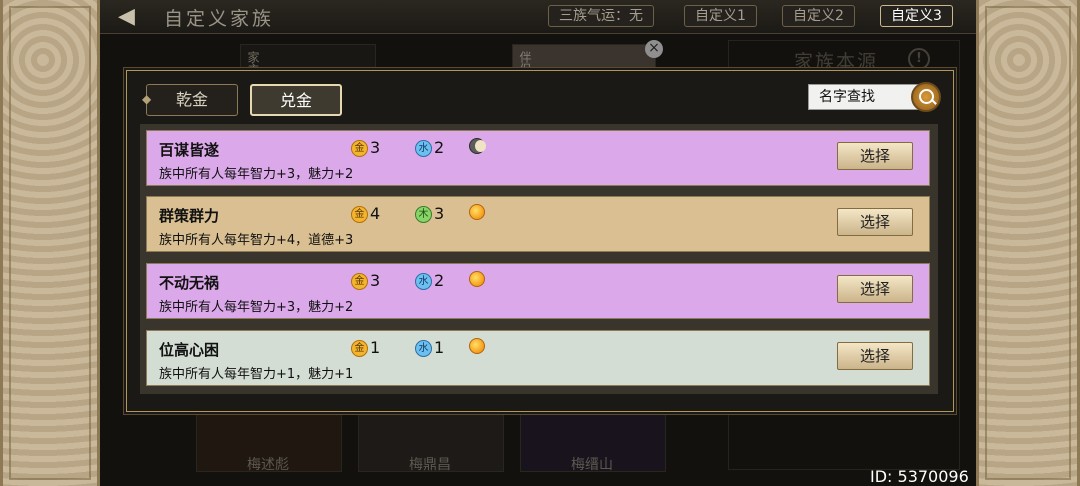 The height and width of the screenshot is (486, 1080). What do you see at coordinates (189, 216) in the screenshot?
I see `trait-name: 群策群力` at bounding box center [189, 216].